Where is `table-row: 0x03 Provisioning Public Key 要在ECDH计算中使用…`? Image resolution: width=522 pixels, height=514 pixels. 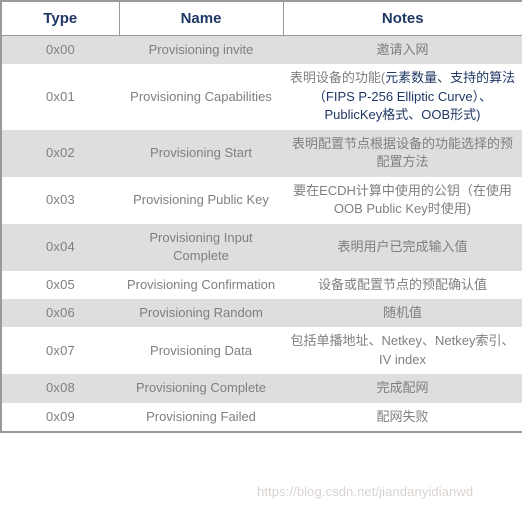
table-row: 0x03 Provisioning Public Key 要在ECDH计算中使用… is located at coordinates (261, 200).